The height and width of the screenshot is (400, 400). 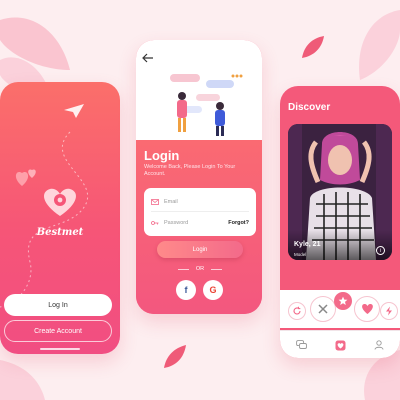 I want to click on tab-chat, so click(x=301, y=345).